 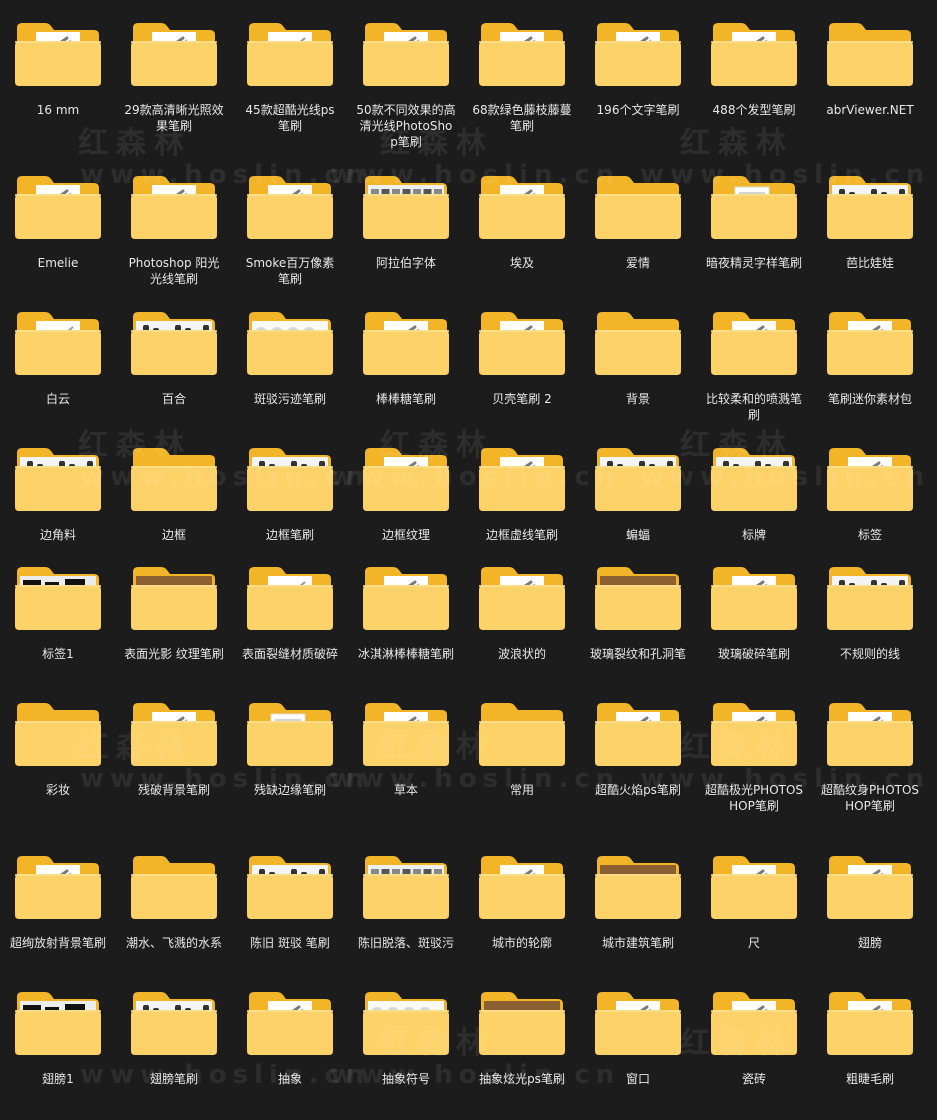 I want to click on folder-item: 超绚放射背景笔刷, so click(x=58, y=902).